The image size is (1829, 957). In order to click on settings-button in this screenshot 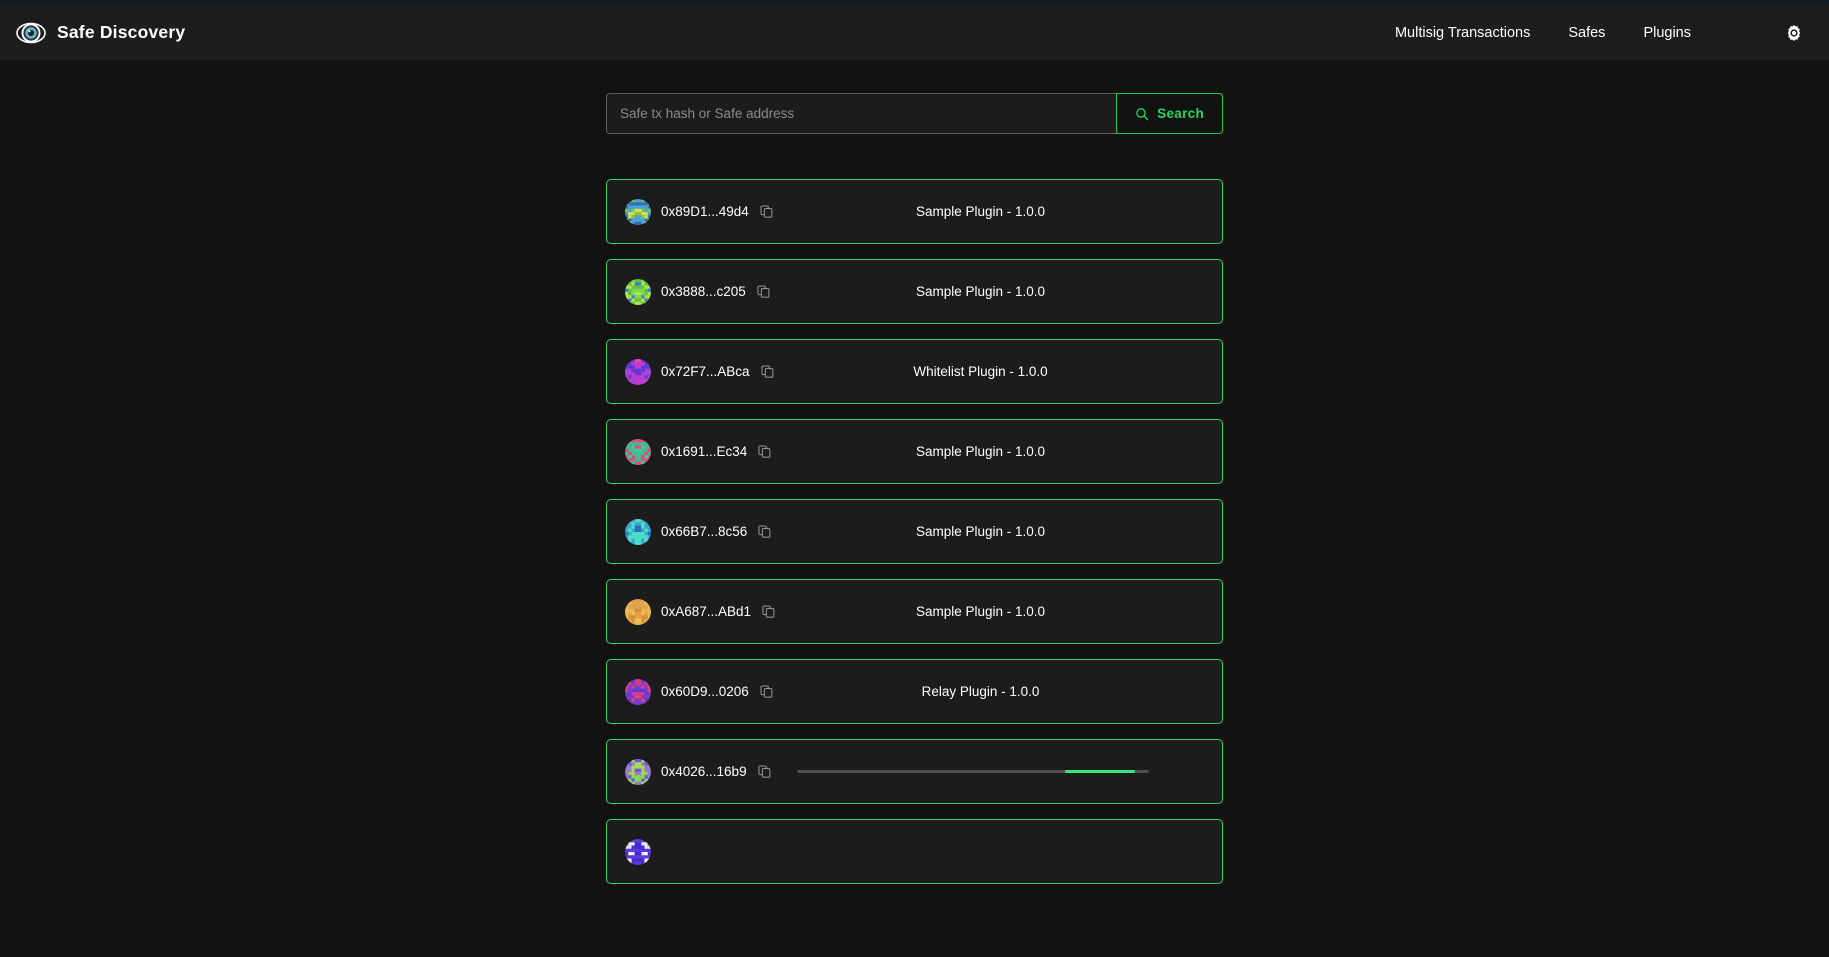, I will do `click(1794, 33)`.